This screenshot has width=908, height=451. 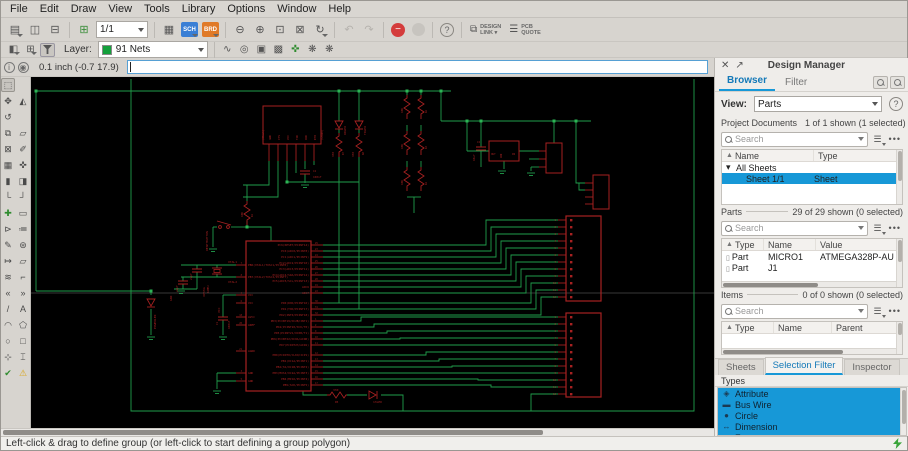 I want to click on items-search-input: Search, so click(x=795, y=311).